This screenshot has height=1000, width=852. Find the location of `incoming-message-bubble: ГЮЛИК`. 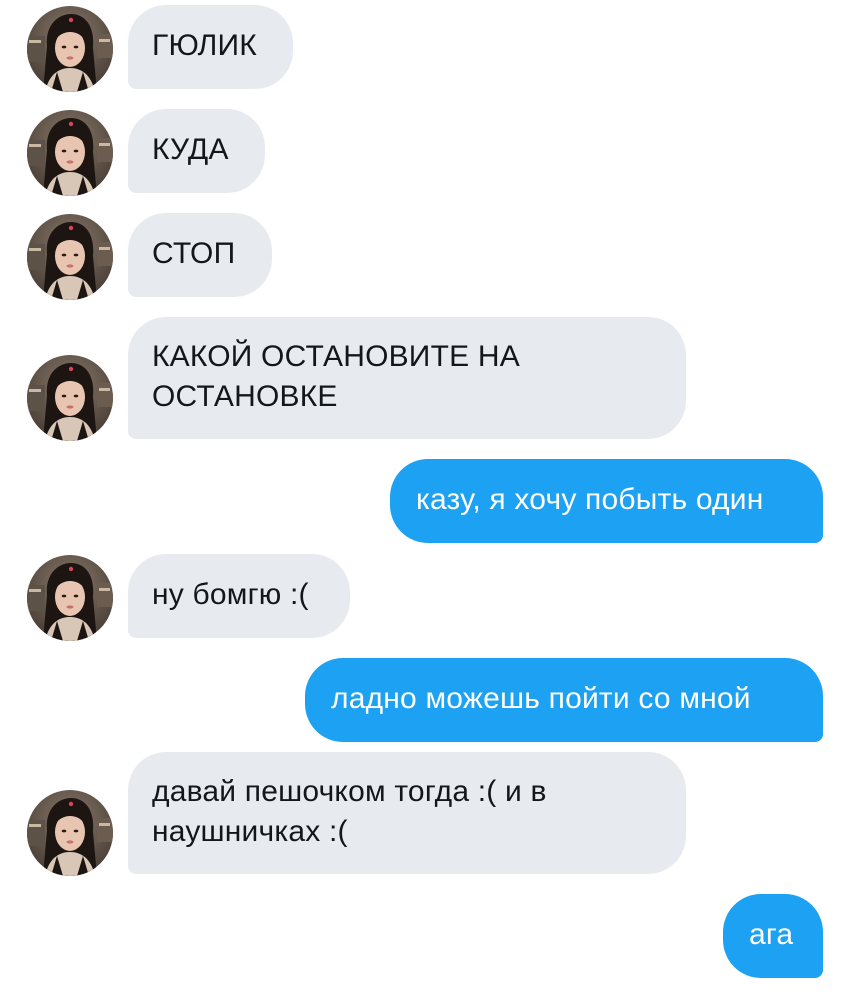

incoming-message-bubble: ГЮЛИК is located at coordinates (210, 47).